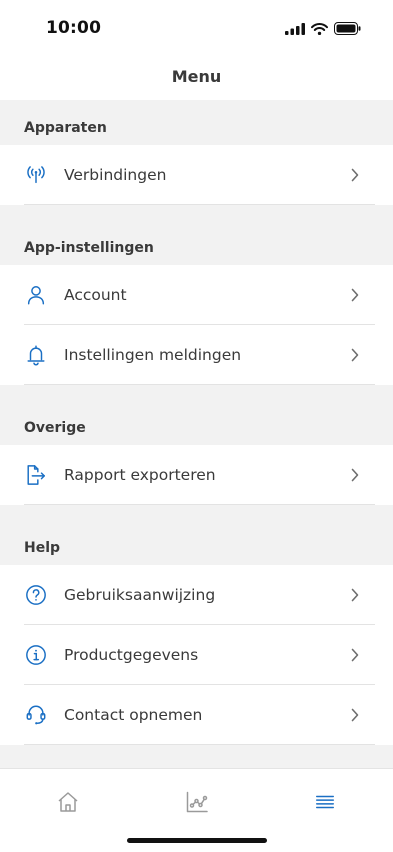  What do you see at coordinates (36, 715) in the screenshot?
I see `headset-icon` at bounding box center [36, 715].